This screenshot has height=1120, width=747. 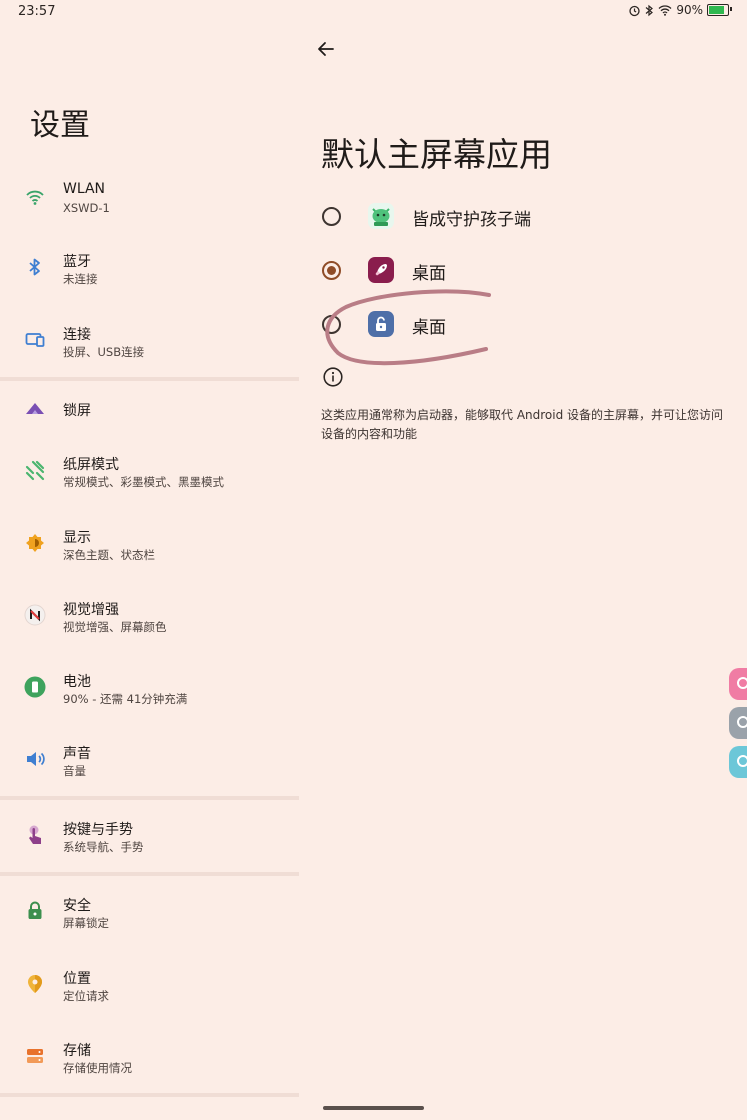 I want to click on security-icon, so click(x=35, y=911).